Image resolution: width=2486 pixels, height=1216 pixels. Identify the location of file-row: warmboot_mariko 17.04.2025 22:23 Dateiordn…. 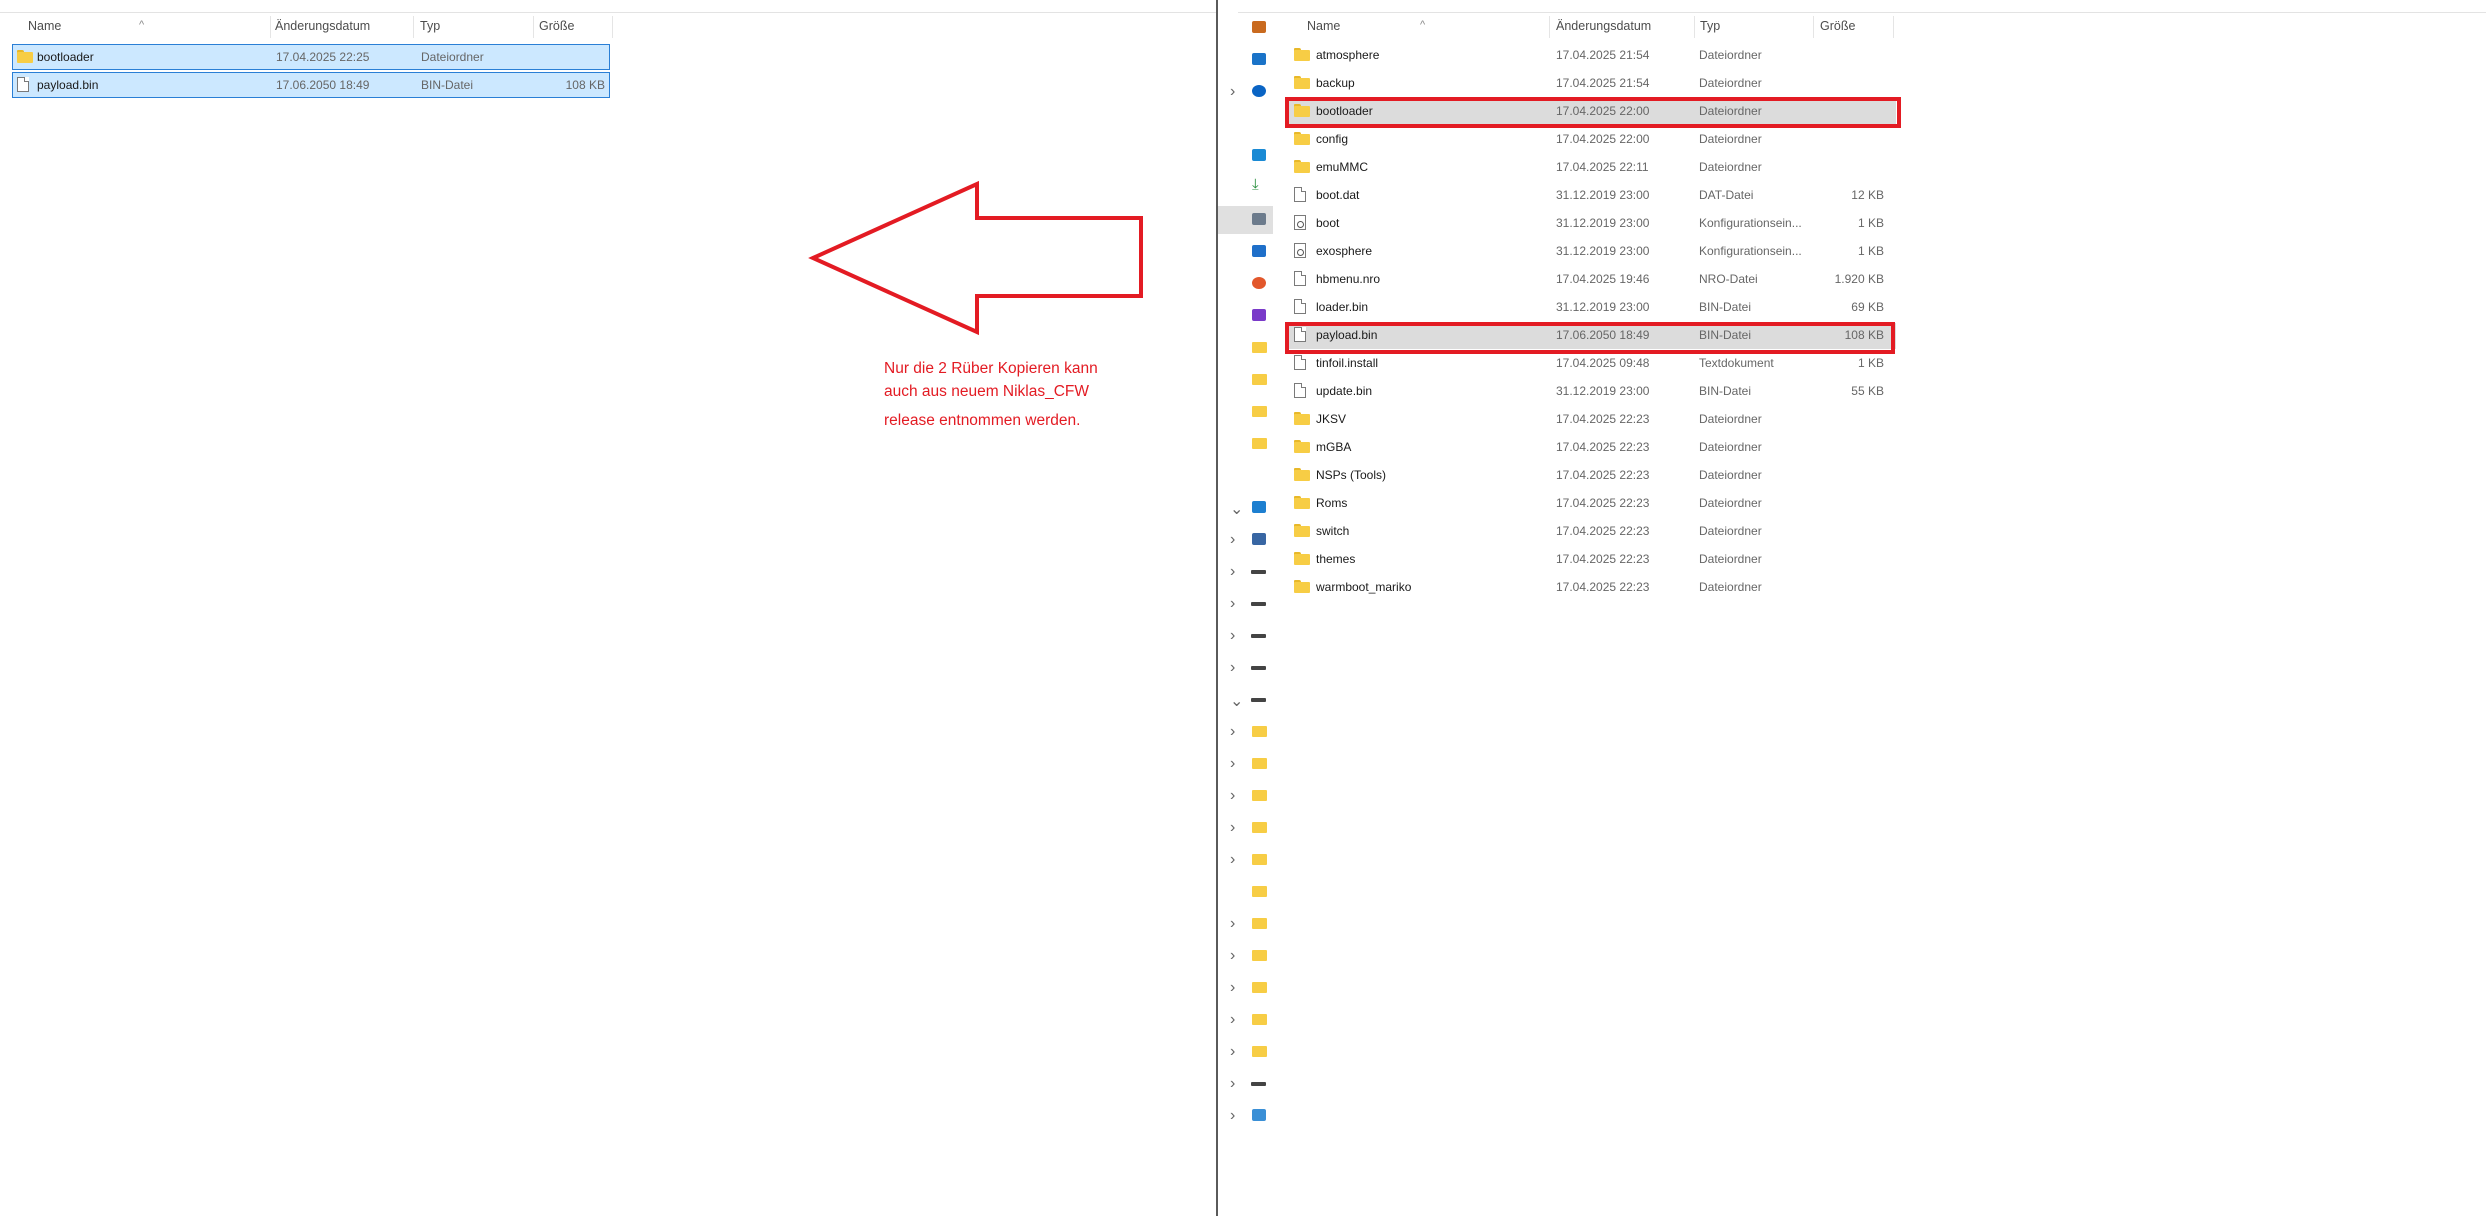
(1592, 588).